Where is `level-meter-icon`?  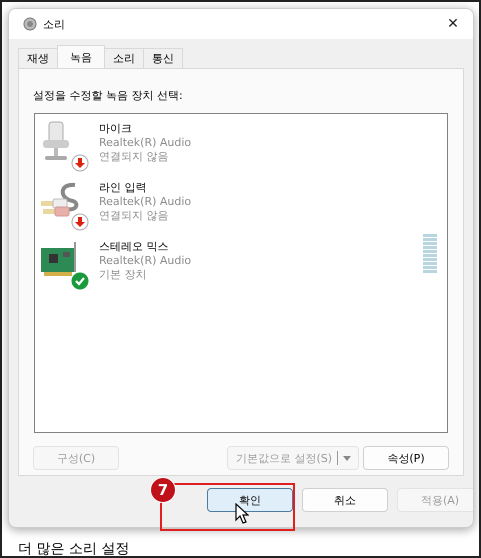
level-meter-icon is located at coordinates (430, 253).